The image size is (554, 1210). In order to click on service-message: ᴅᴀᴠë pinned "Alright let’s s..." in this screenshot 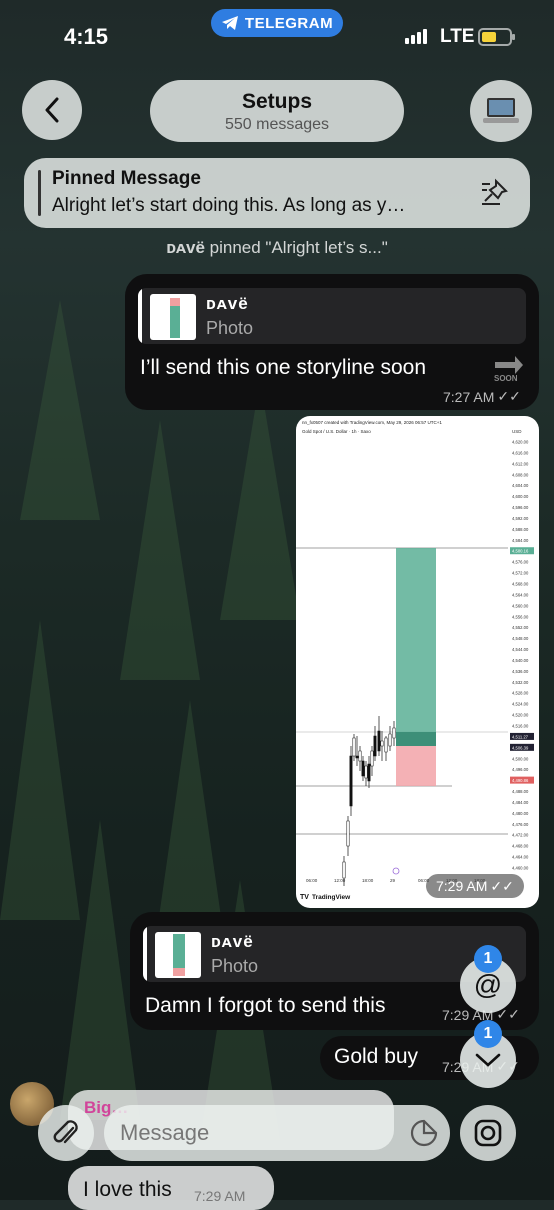, I will do `click(277, 248)`.